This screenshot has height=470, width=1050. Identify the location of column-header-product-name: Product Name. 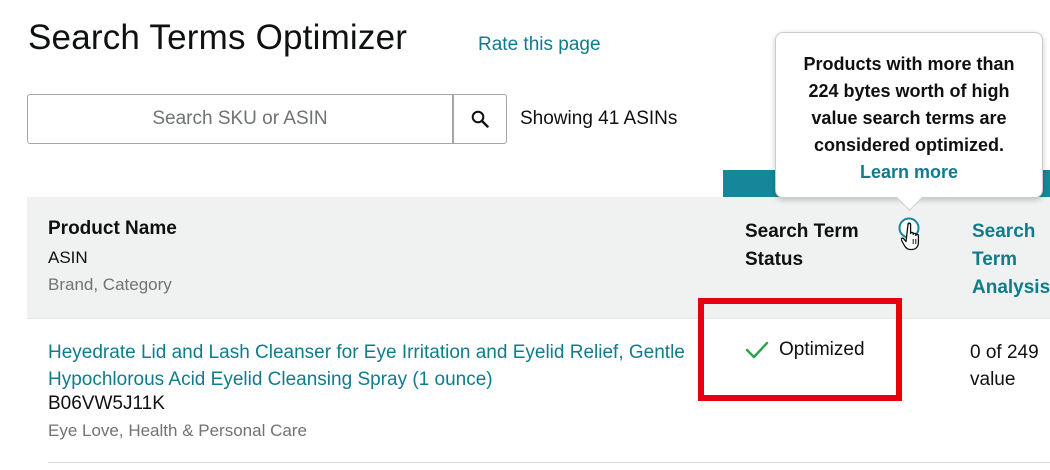
(112, 228).